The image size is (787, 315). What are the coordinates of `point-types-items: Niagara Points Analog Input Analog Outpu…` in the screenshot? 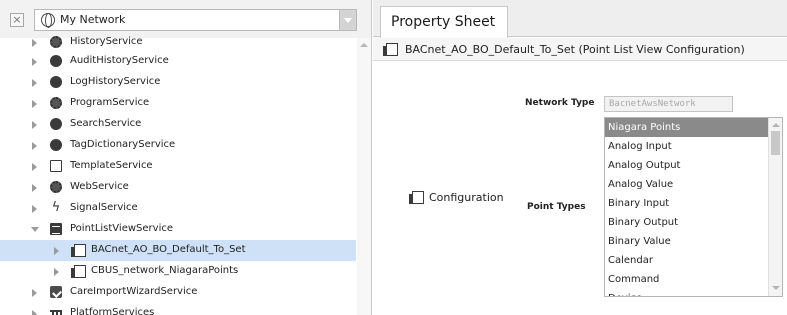 It's located at (686, 207).